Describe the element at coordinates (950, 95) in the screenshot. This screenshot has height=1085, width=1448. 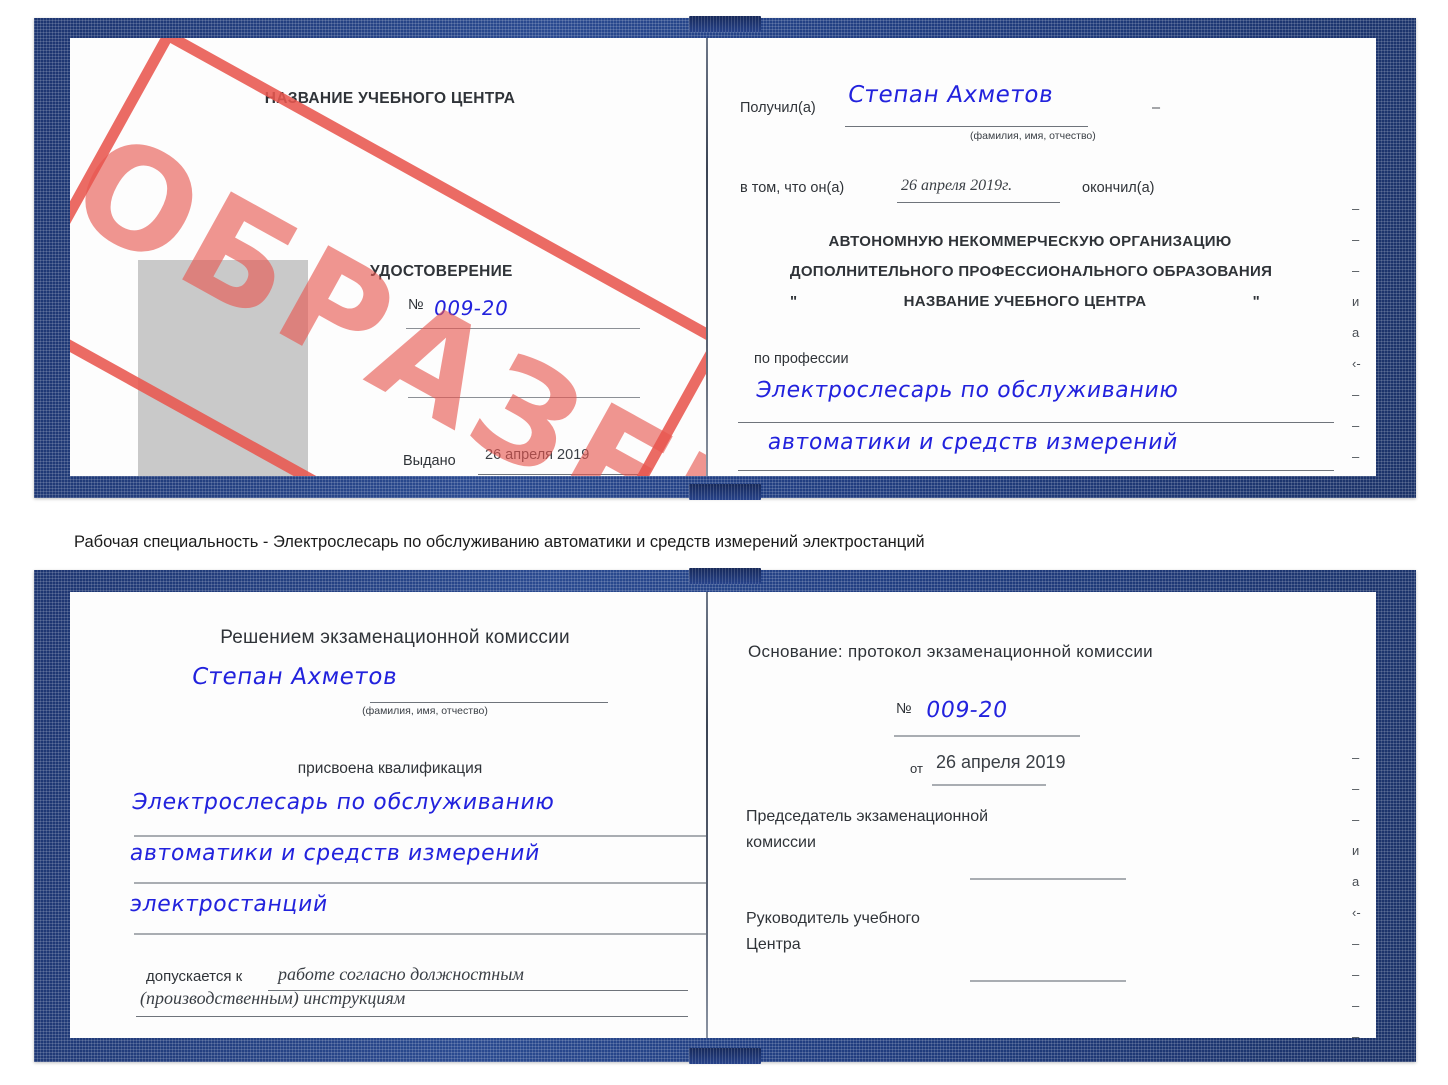
I see `received-name-value: Степан Ахметов` at that location.